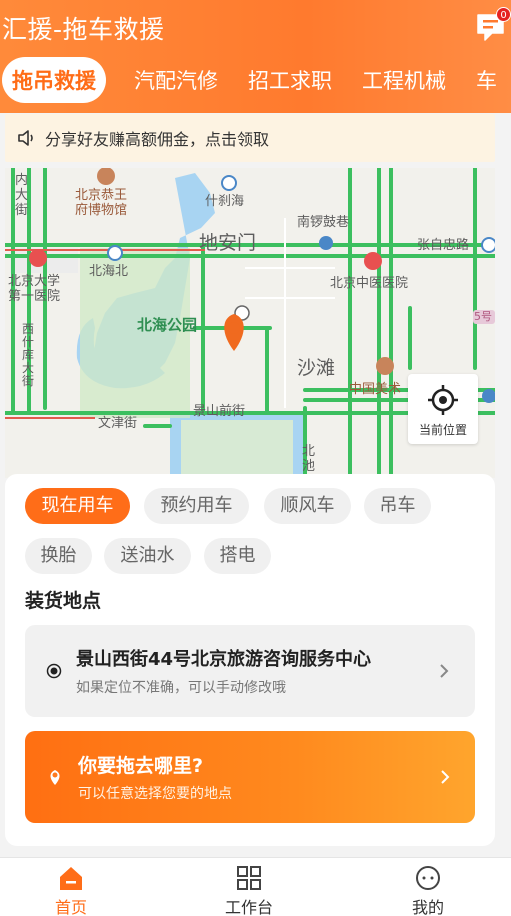 Image resolution: width=511 pixels, height=916 pixels. Describe the element at coordinates (316, 368) in the screenshot. I see `map-label-shatan: 沙滩` at that location.